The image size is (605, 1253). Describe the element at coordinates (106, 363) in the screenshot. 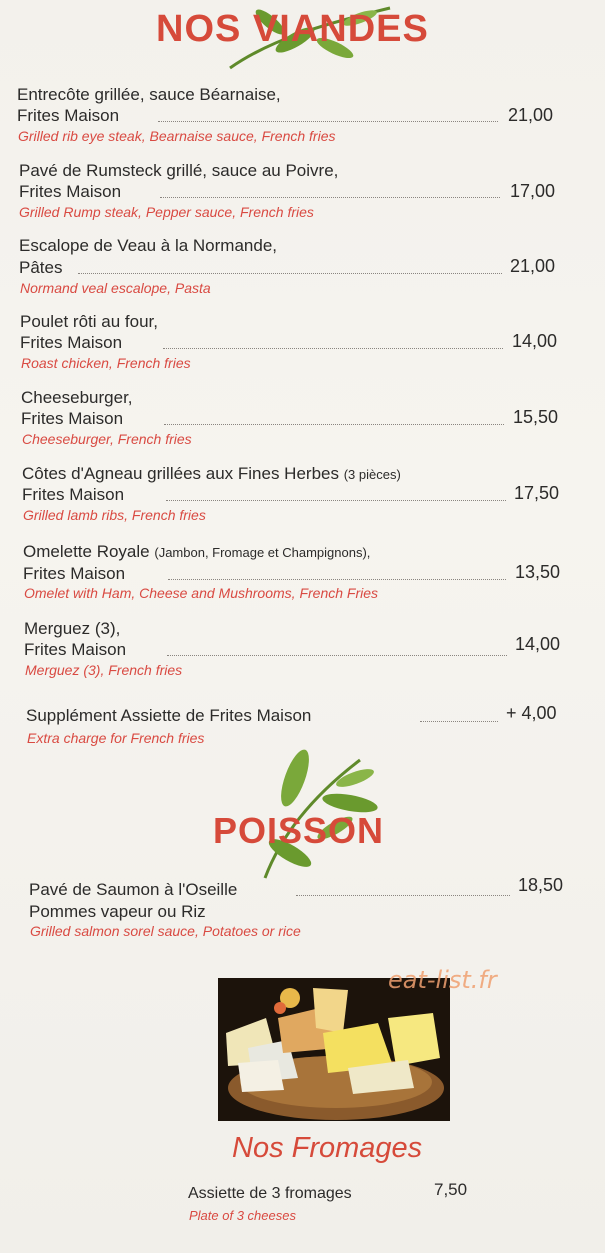

I see `menu-item-english: Roast chicken, French fries` at that location.